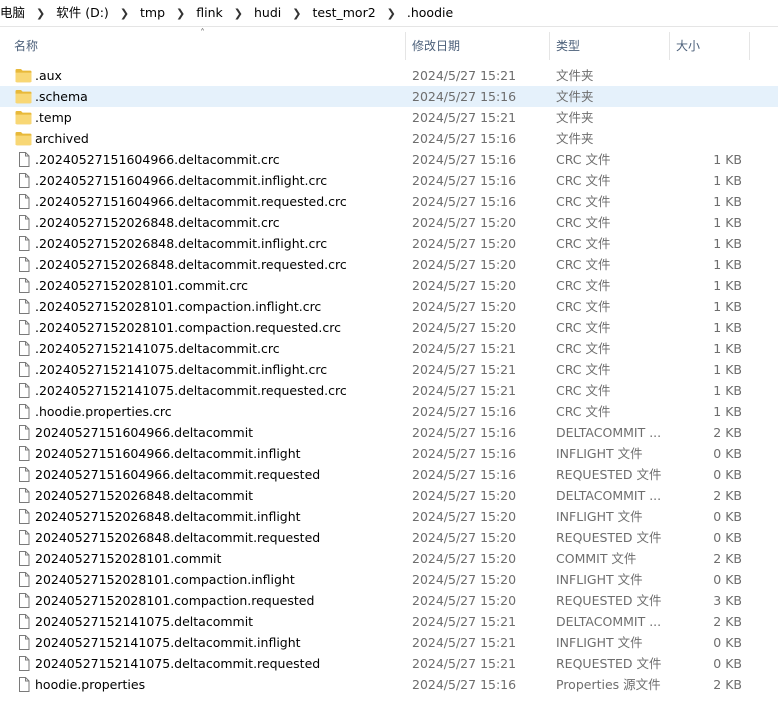 The image size is (778, 702). I want to click on file-type: 文件夹, so click(575, 117).